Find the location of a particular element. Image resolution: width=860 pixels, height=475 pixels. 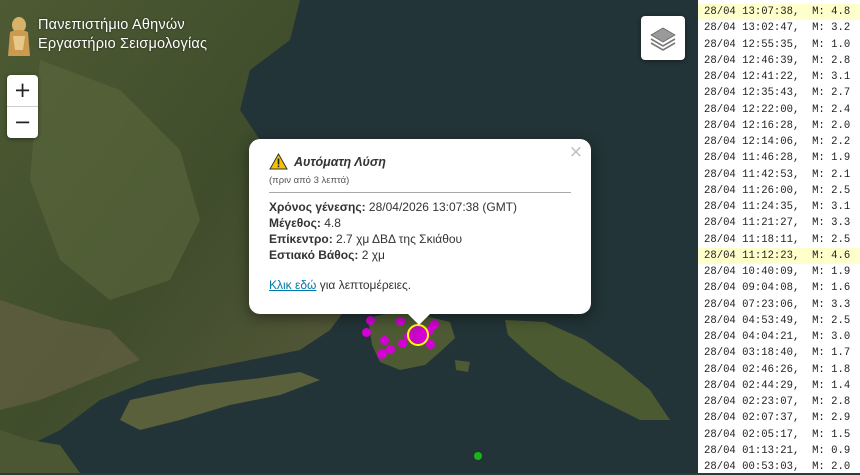

quake-list-item: 28/04 12:16:28, M: 2.0 is located at coordinates (779, 126).